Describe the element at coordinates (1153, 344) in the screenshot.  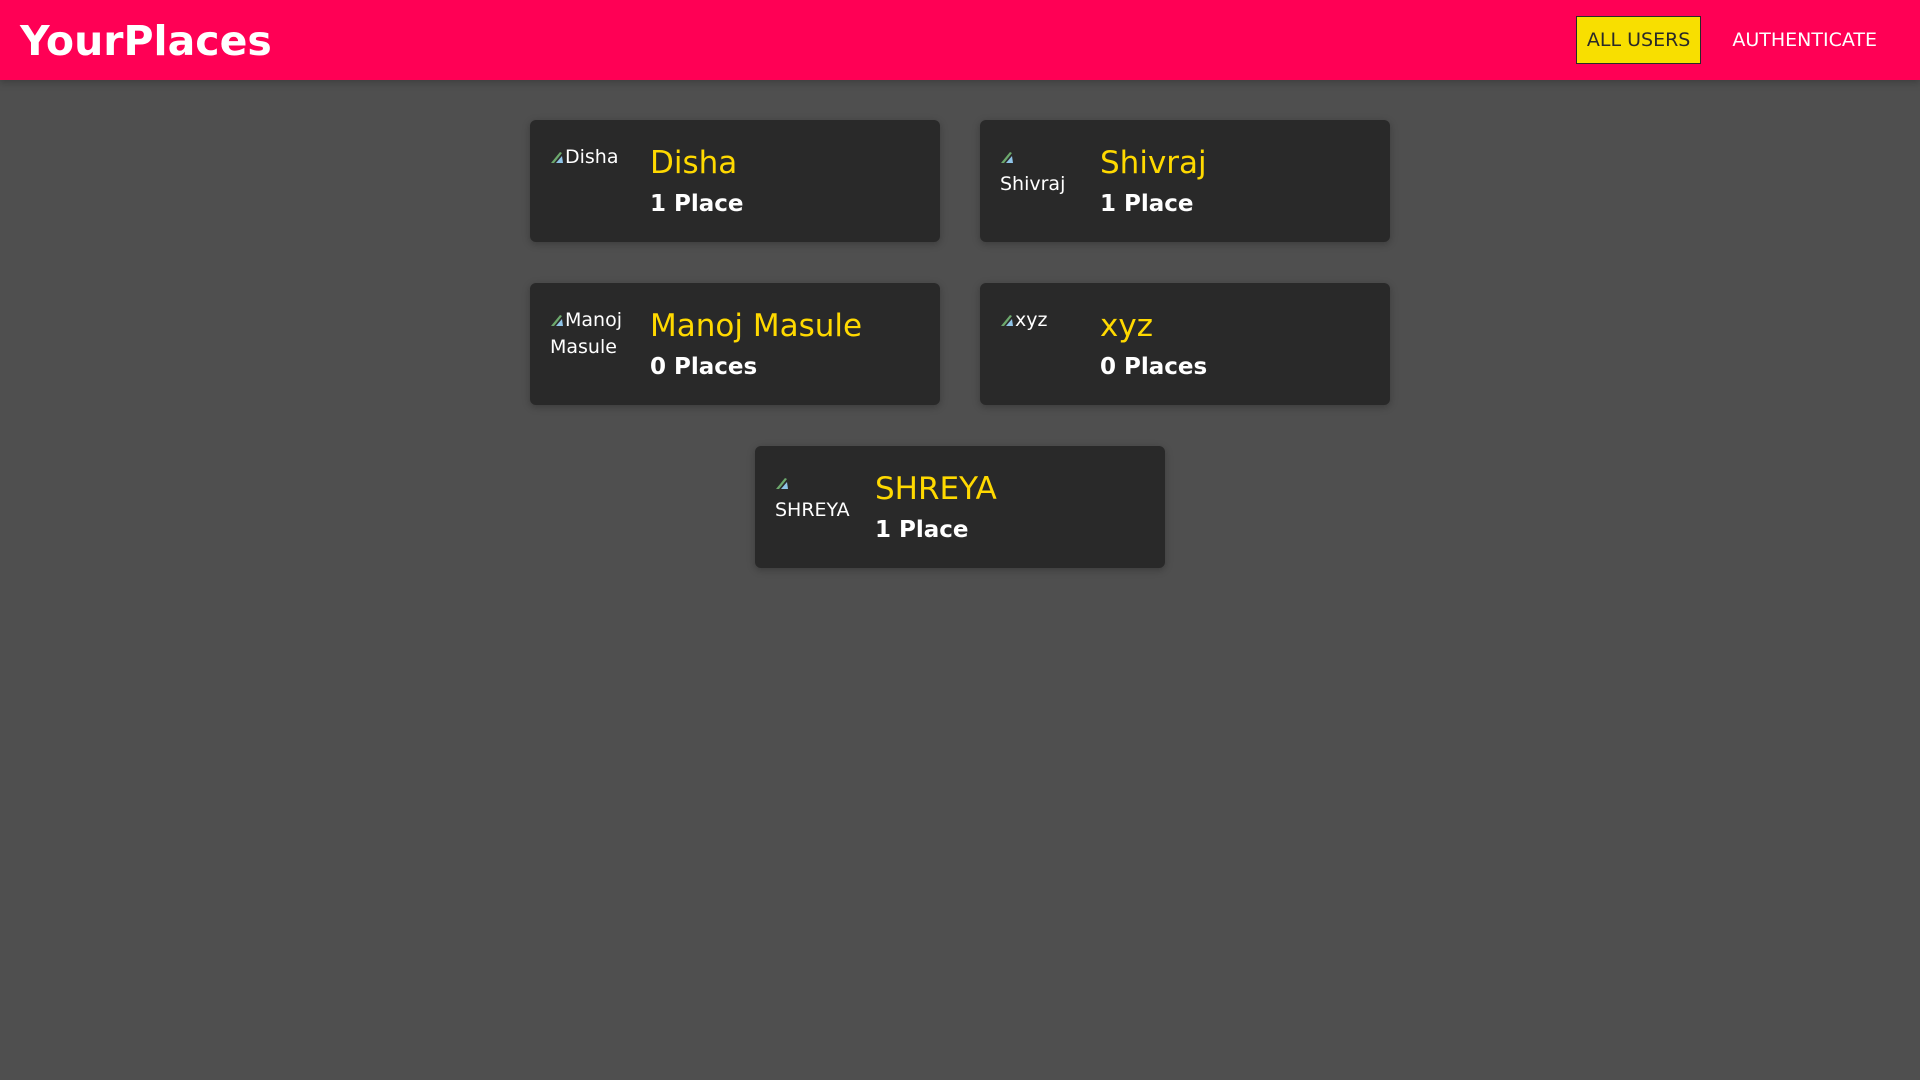
I see `user-info: xyz 0 Places` at that location.